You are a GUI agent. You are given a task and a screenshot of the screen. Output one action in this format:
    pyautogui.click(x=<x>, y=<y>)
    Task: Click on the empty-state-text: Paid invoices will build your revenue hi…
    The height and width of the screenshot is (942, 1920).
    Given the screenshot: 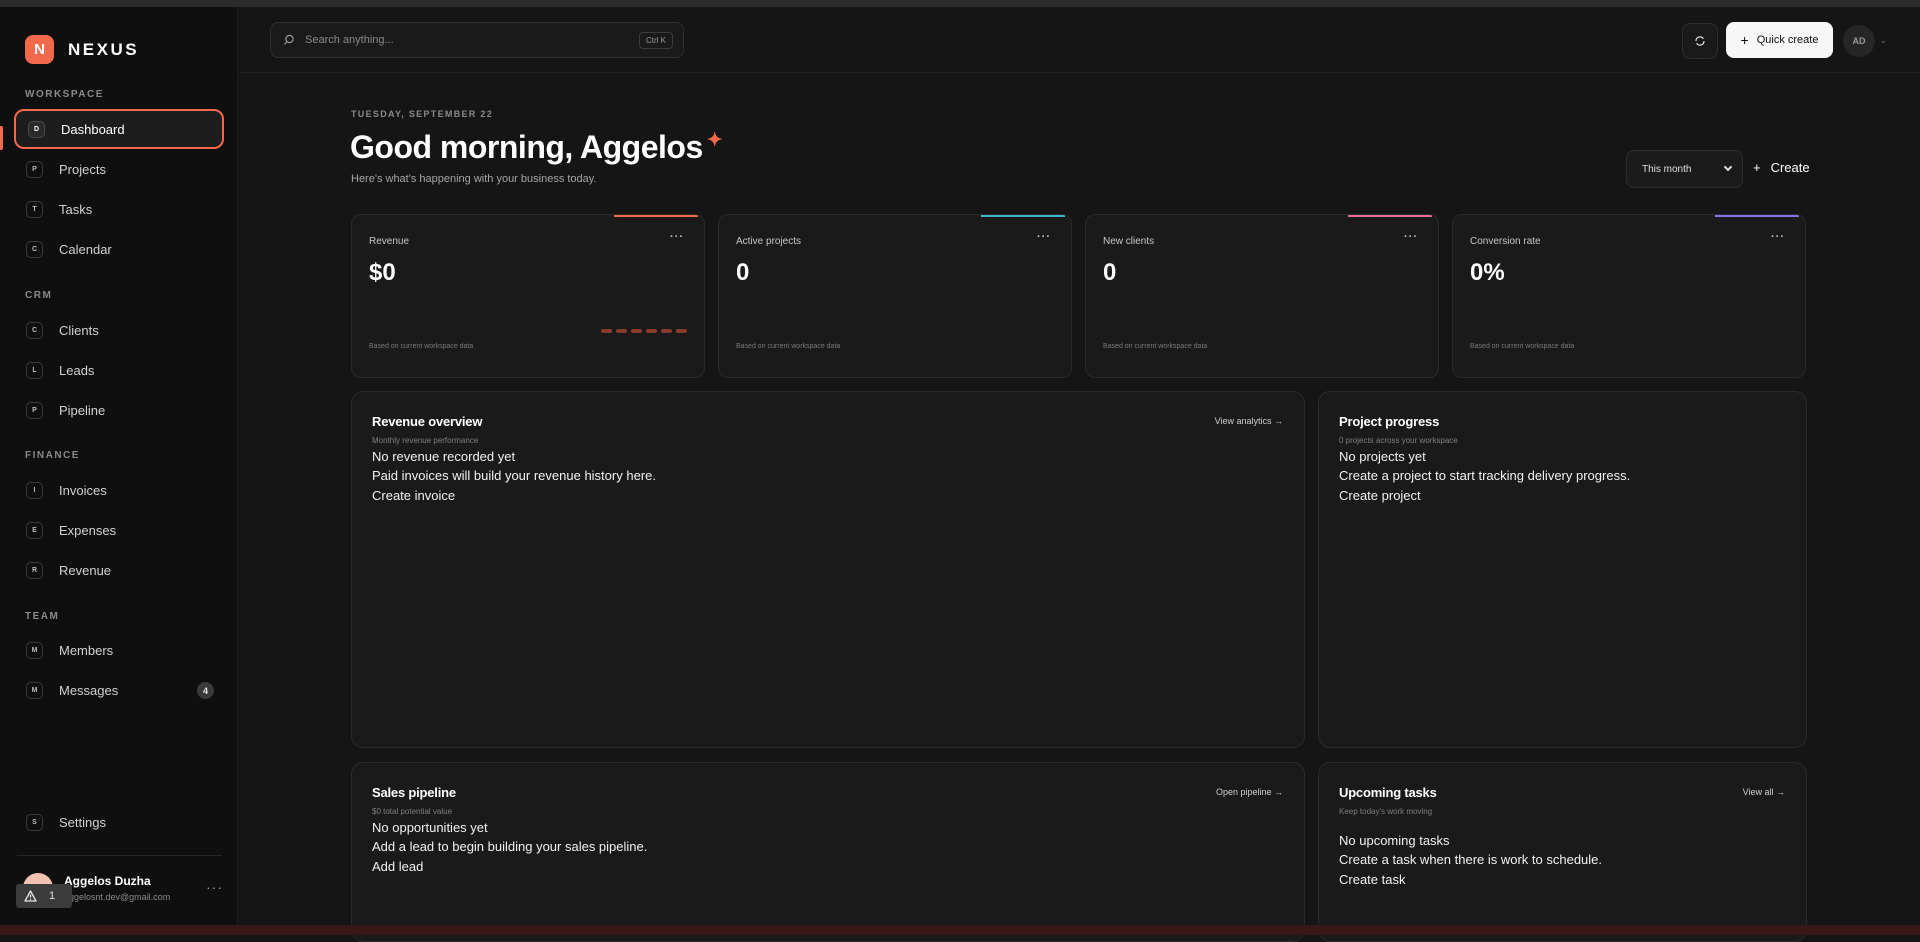 What is the action you would take?
    pyautogui.click(x=514, y=475)
    